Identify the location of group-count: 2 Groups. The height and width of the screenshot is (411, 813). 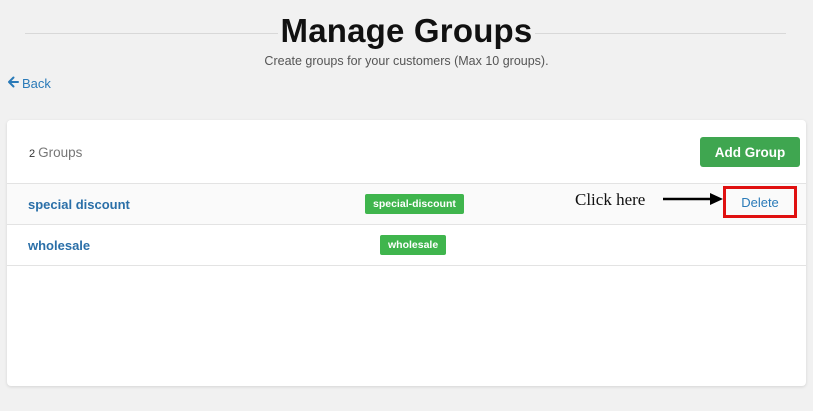
(55, 152).